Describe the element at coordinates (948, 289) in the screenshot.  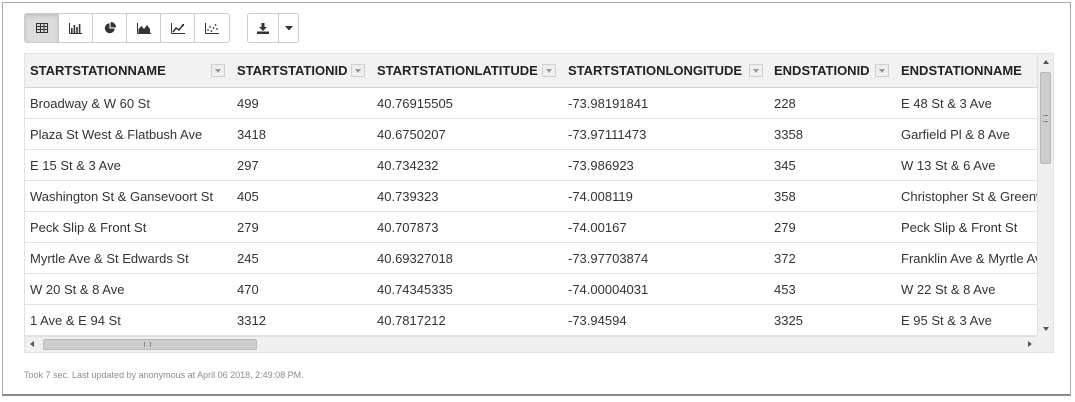
I see `cell-end-station-name: W 22 St & 8 Ave` at that location.